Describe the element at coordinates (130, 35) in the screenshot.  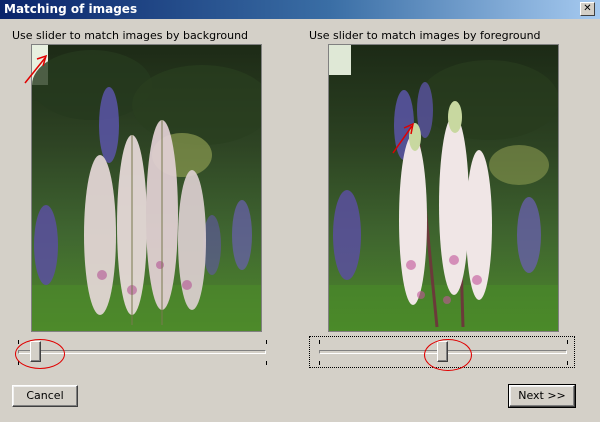
I see `background-slider-label: Use slider to match images by background` at that location.